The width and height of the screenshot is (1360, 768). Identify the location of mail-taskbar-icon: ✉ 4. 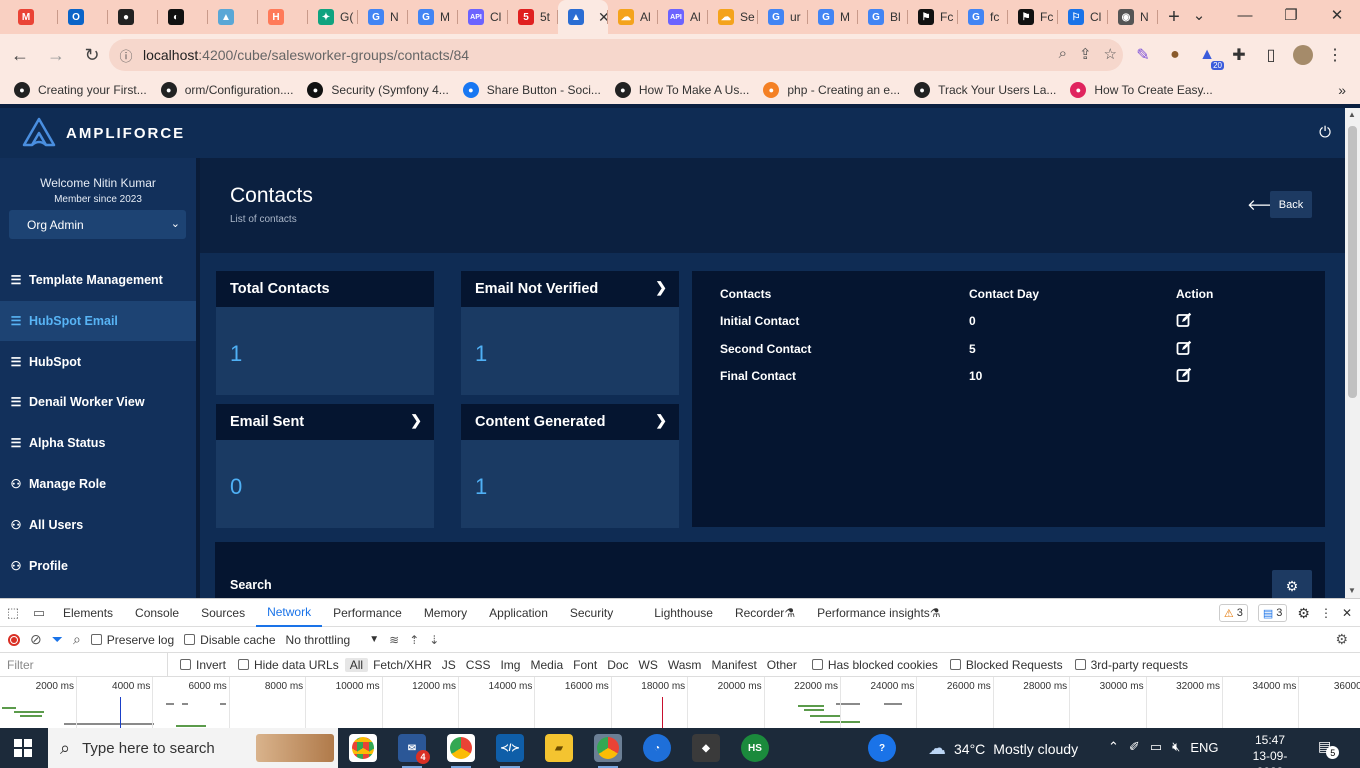
(414, 751).